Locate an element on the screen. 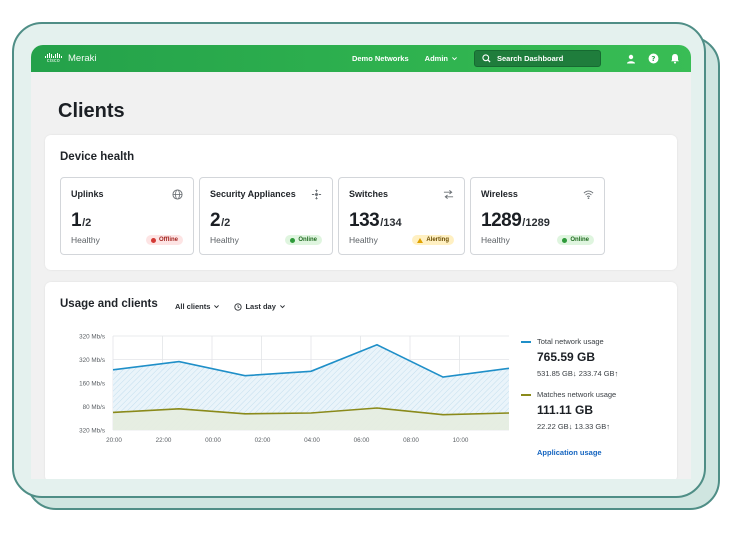 Image resolution: width=730 pixels, height=536 pixels. tile-count: 2 is located at coordinates (215, 220).